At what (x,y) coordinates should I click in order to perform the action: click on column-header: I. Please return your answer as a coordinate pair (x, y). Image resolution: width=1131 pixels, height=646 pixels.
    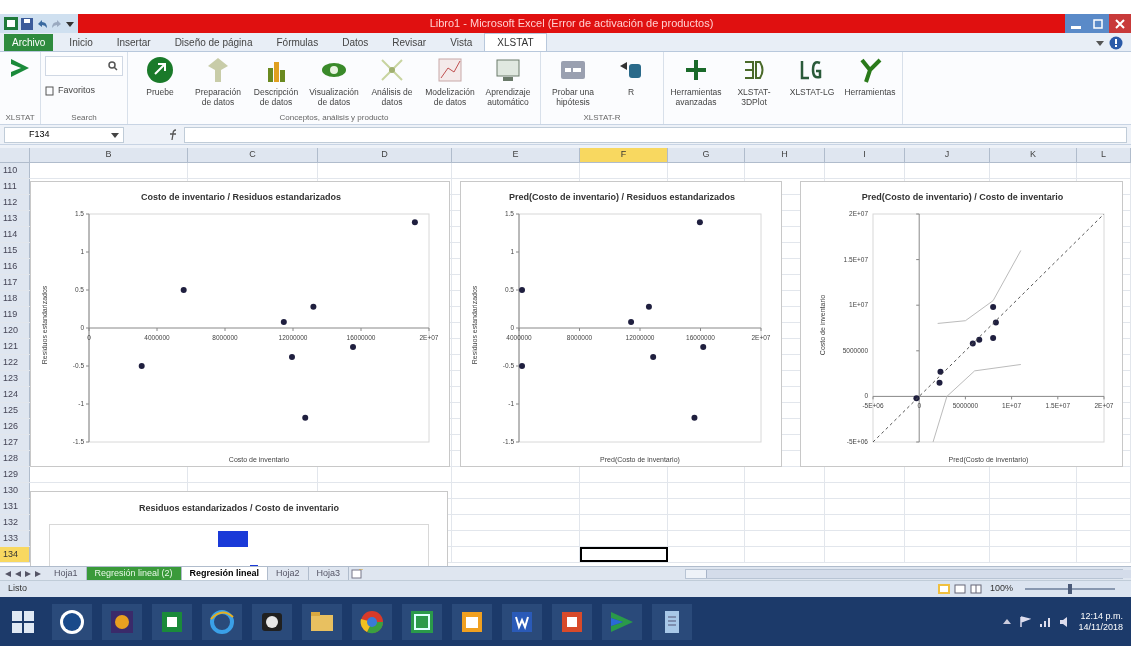
    Looking at the image, I should click on (865, 155).